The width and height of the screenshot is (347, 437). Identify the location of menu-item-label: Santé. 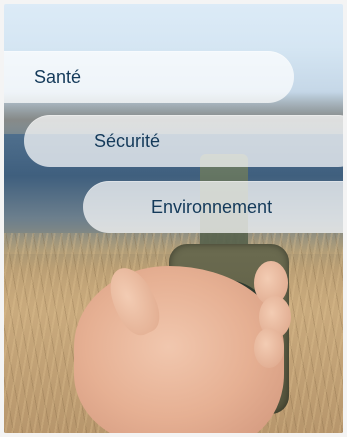
(58, 76).